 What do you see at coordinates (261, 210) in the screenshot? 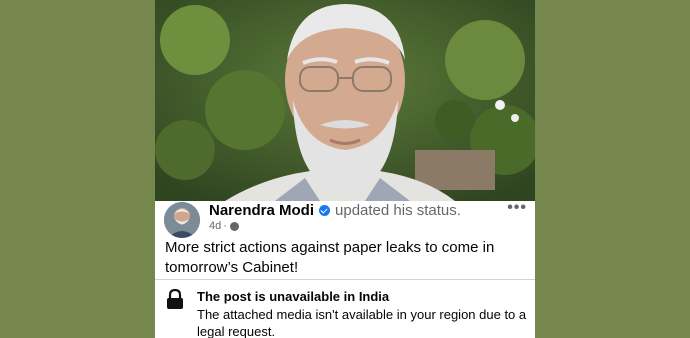
I see `author-name: Narendra Modi` at bounding box center [261, 210].